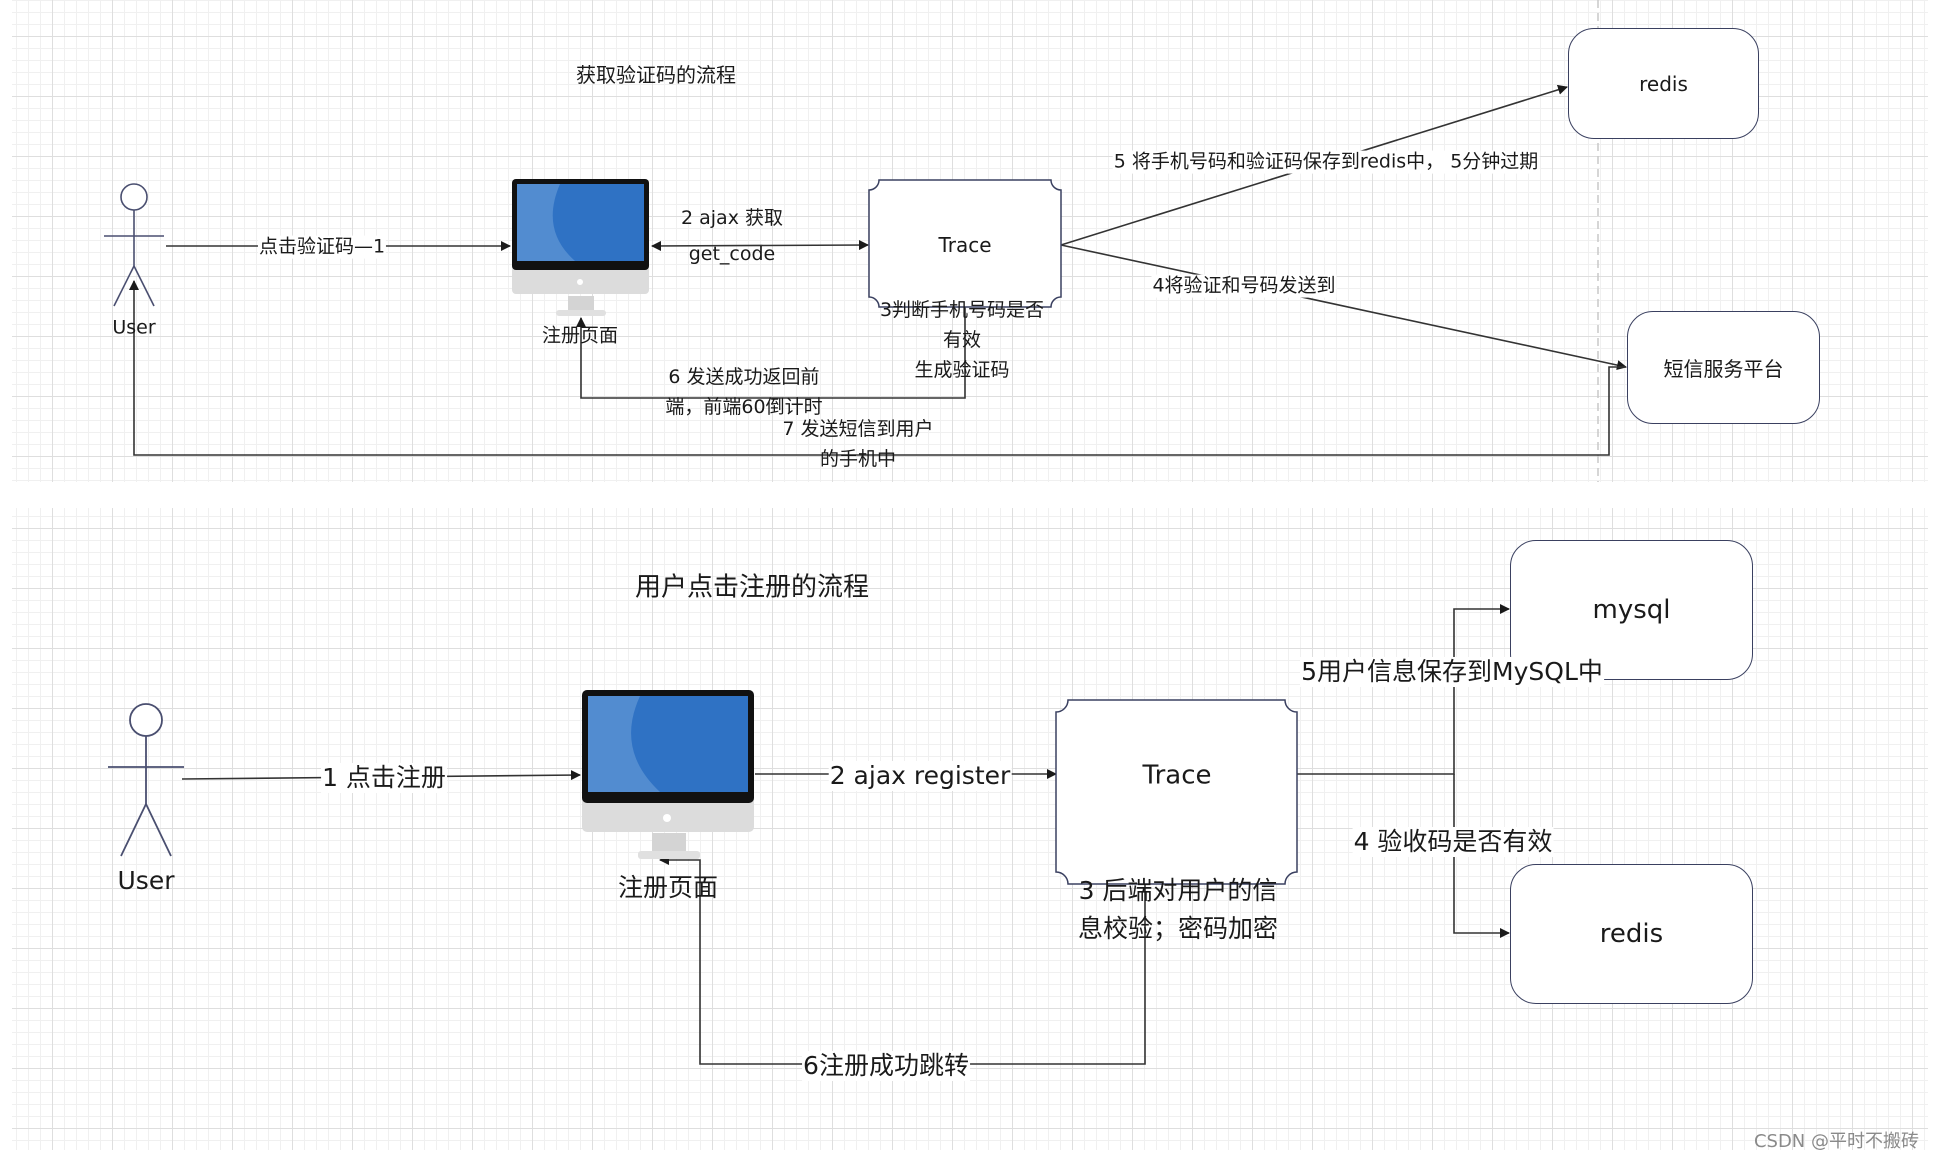 Image resolution: width=1933 pixels, height=1161 pixels. Describe the element at coordinates (668, 774) in the screenshot. I see `monitor-icon-bottom` at that location.